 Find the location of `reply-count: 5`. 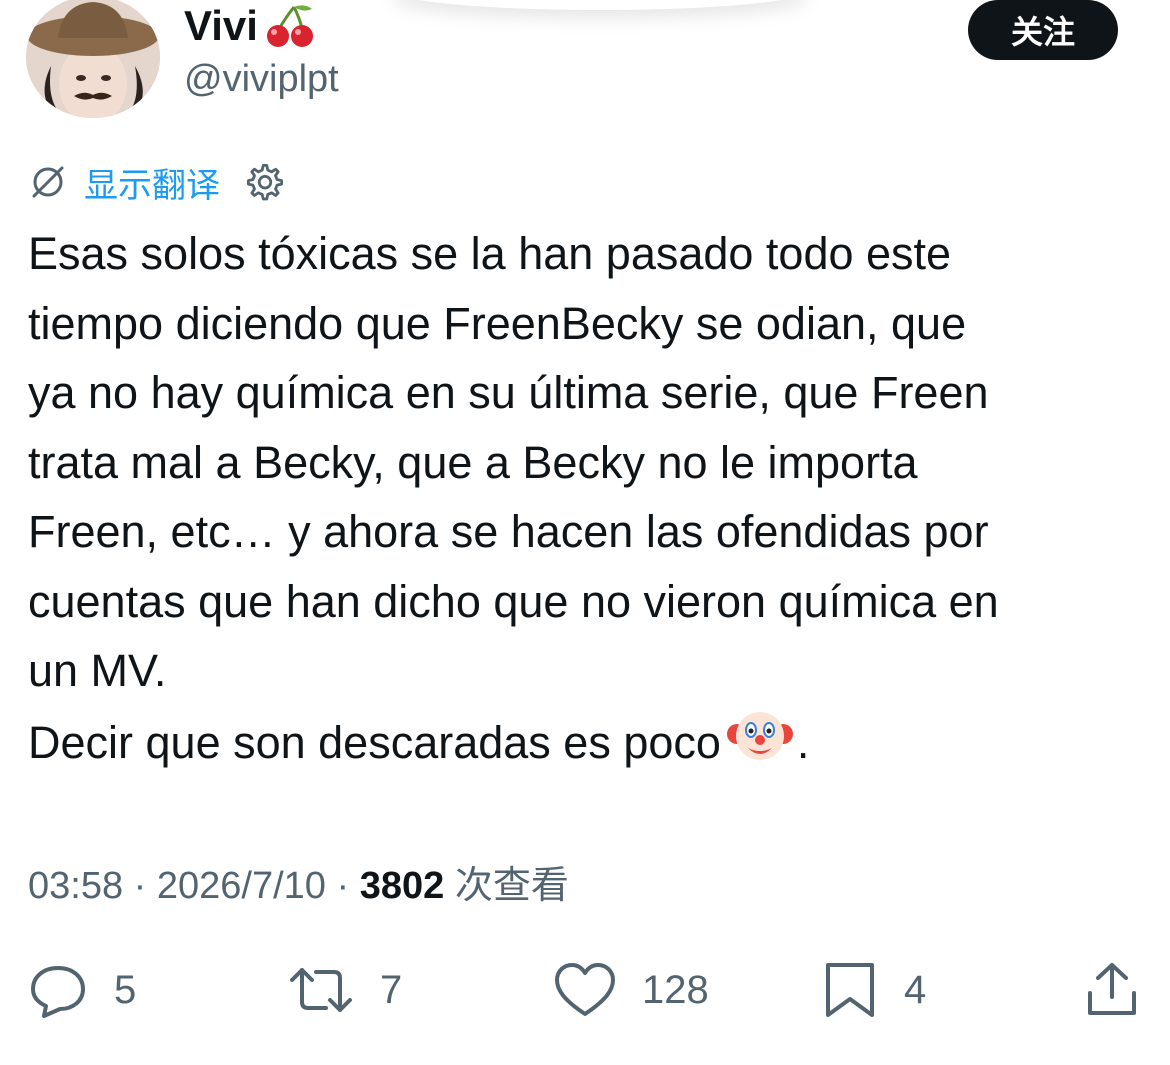

reply-count: 5 is located at coordinates (125, 989).